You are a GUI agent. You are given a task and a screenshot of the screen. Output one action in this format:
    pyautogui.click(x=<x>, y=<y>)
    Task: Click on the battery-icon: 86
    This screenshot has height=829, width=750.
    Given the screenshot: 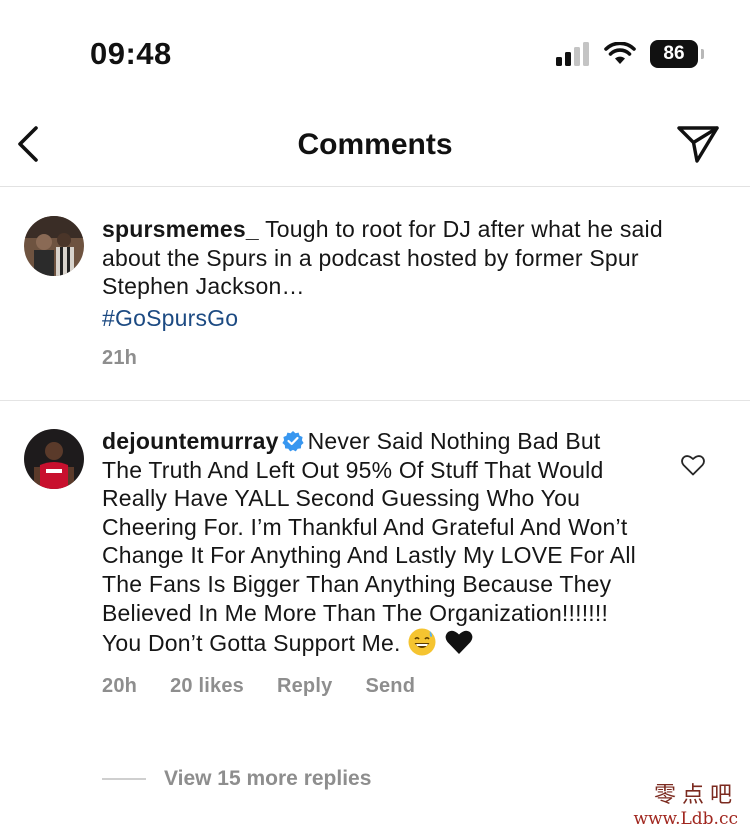 What is the action you would take?
    pyautogui.click(x=677, y=54)
    